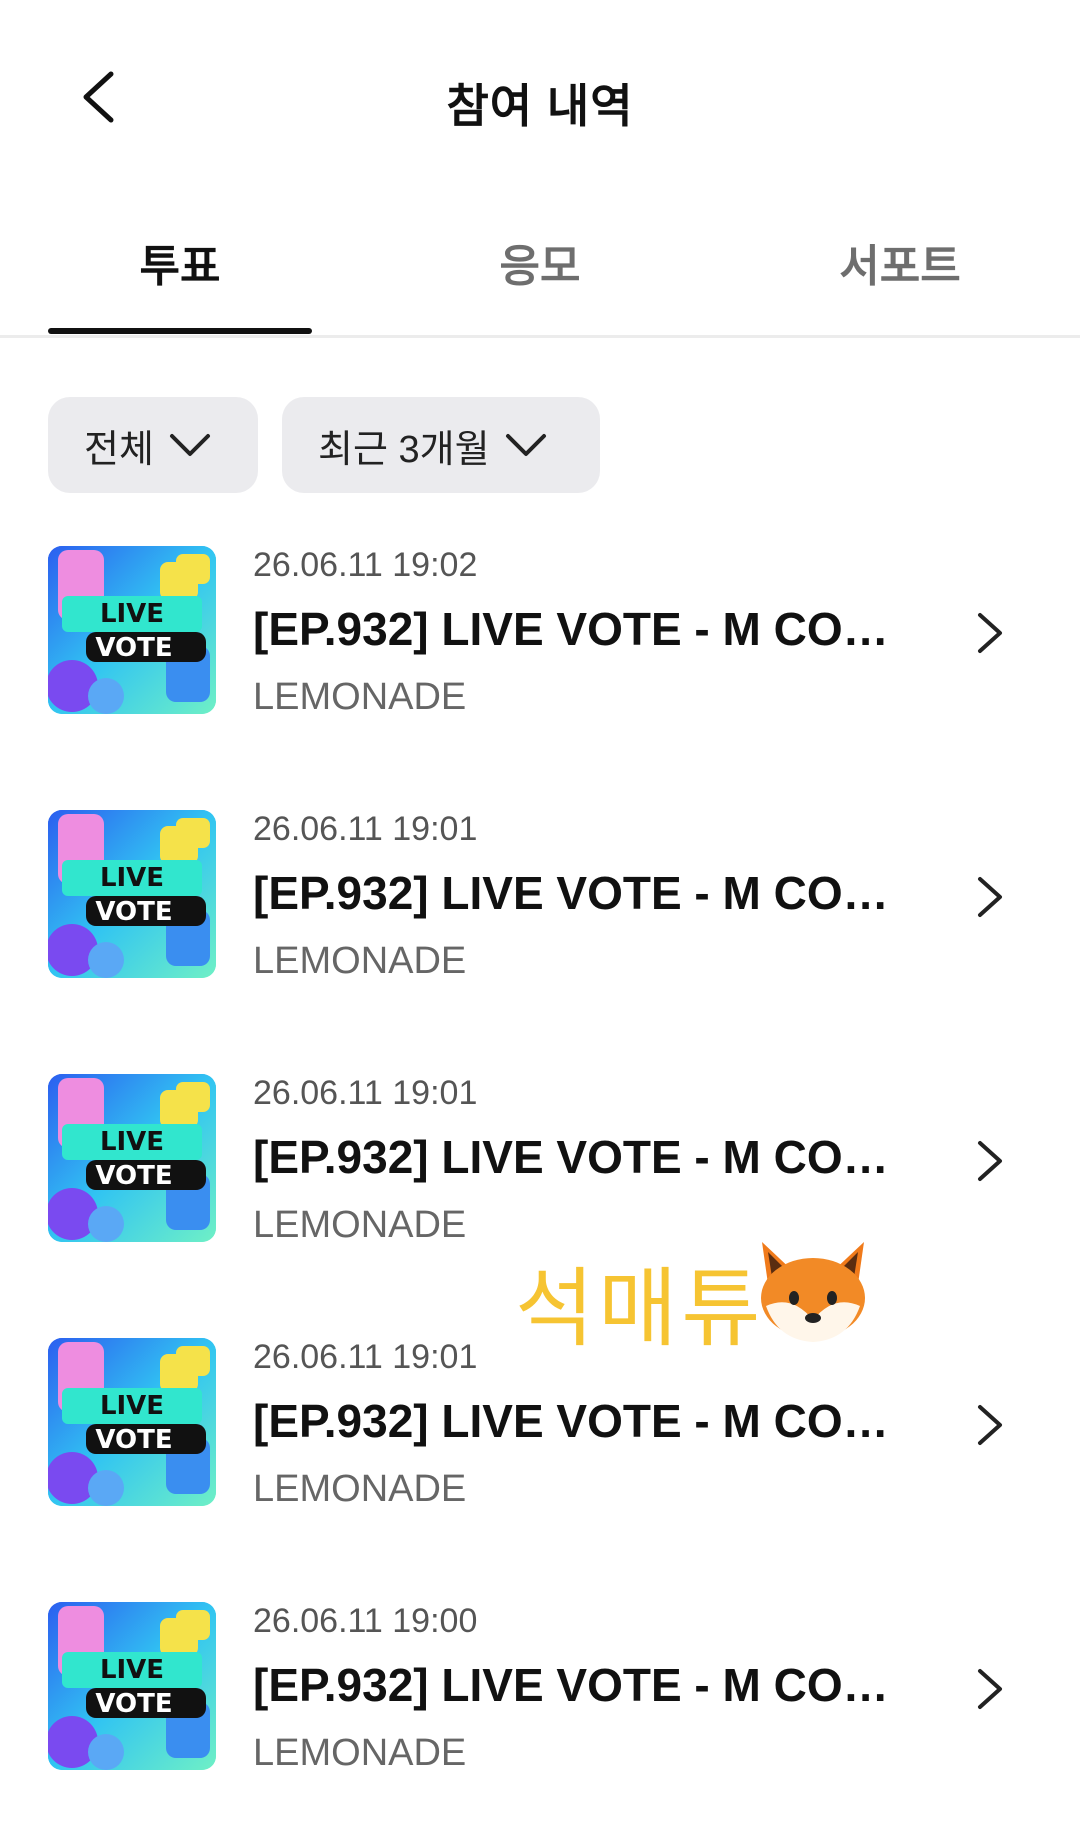 The height and width of the screenshot is (1833, 1080). What do you see at coordinates (119, 449) in the screenshot?
I see `category-filter-label: 전체` at bounding box center [119, 449].